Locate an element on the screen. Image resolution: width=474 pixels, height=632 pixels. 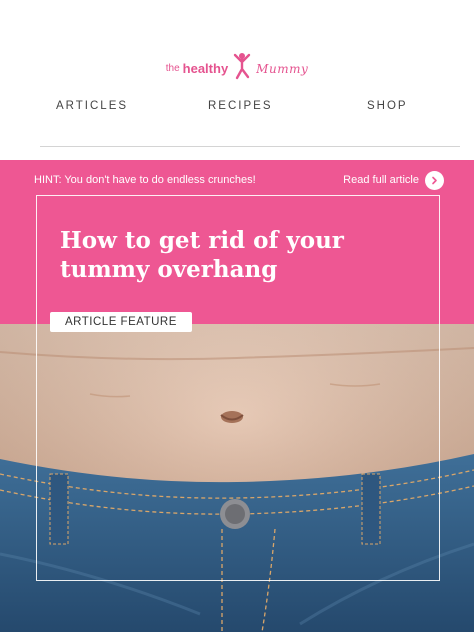
logo-text-healthy: healthy is located at coordinates (205, 68).